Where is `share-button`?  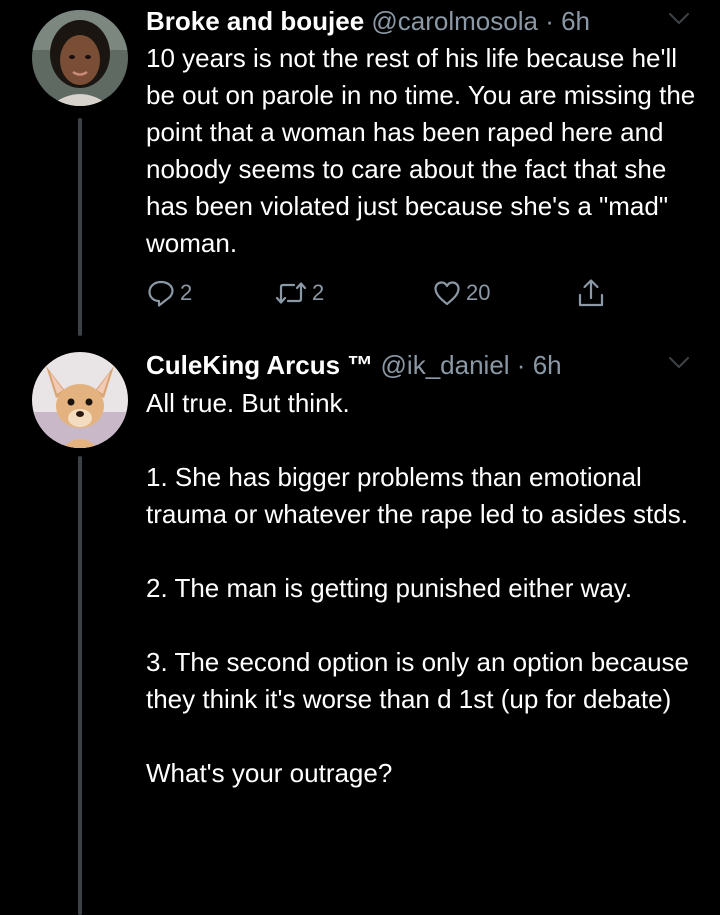
share-button is located at coordinates (591, 293).